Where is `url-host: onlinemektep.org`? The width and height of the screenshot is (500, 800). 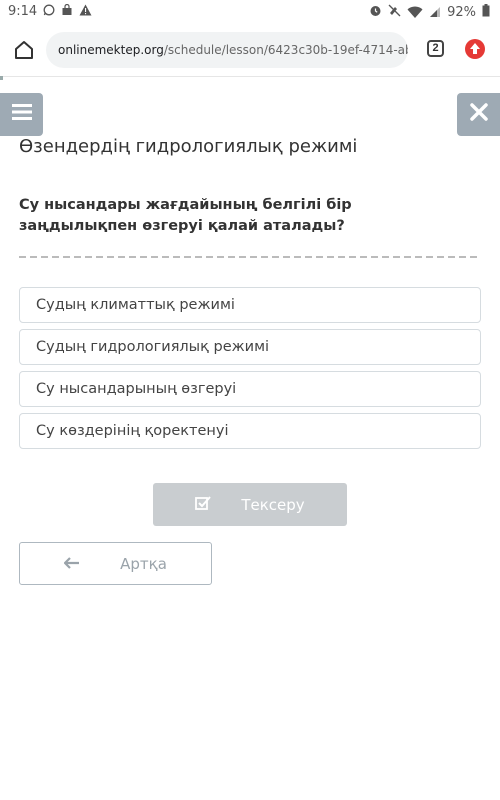 url-host: onlinemektep.org is located at coordinates (111, 50).